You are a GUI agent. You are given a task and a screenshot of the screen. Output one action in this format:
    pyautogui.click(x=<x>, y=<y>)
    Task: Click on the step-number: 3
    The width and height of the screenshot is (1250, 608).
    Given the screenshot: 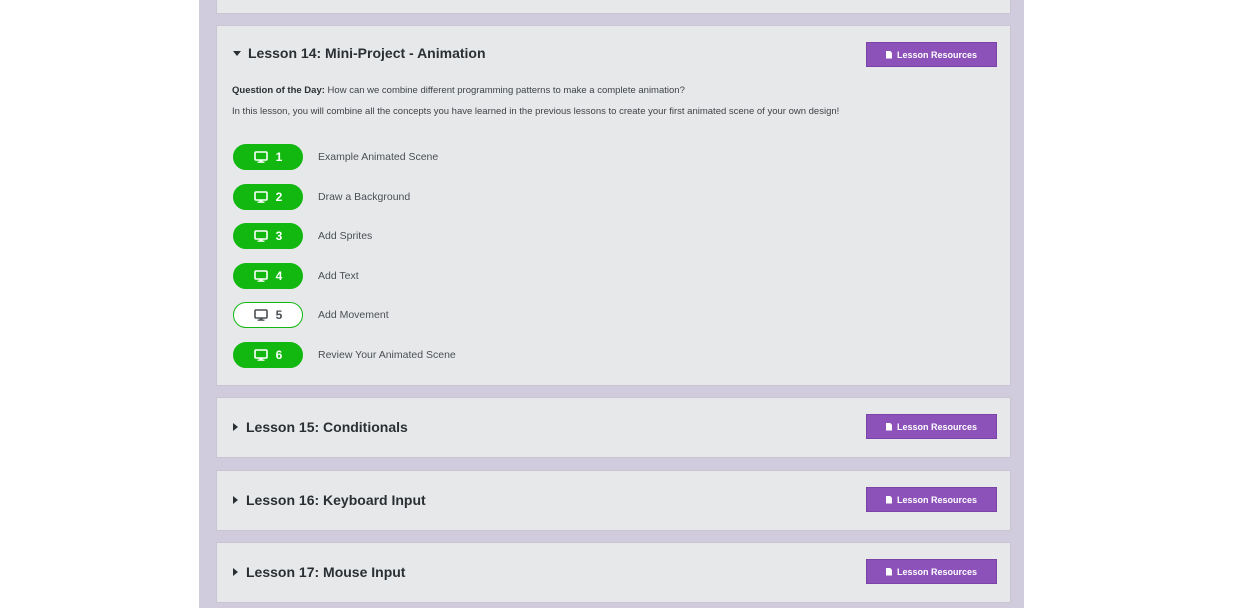 What is the action you would take?
    pyautogui.click(x=279, y=236)
    